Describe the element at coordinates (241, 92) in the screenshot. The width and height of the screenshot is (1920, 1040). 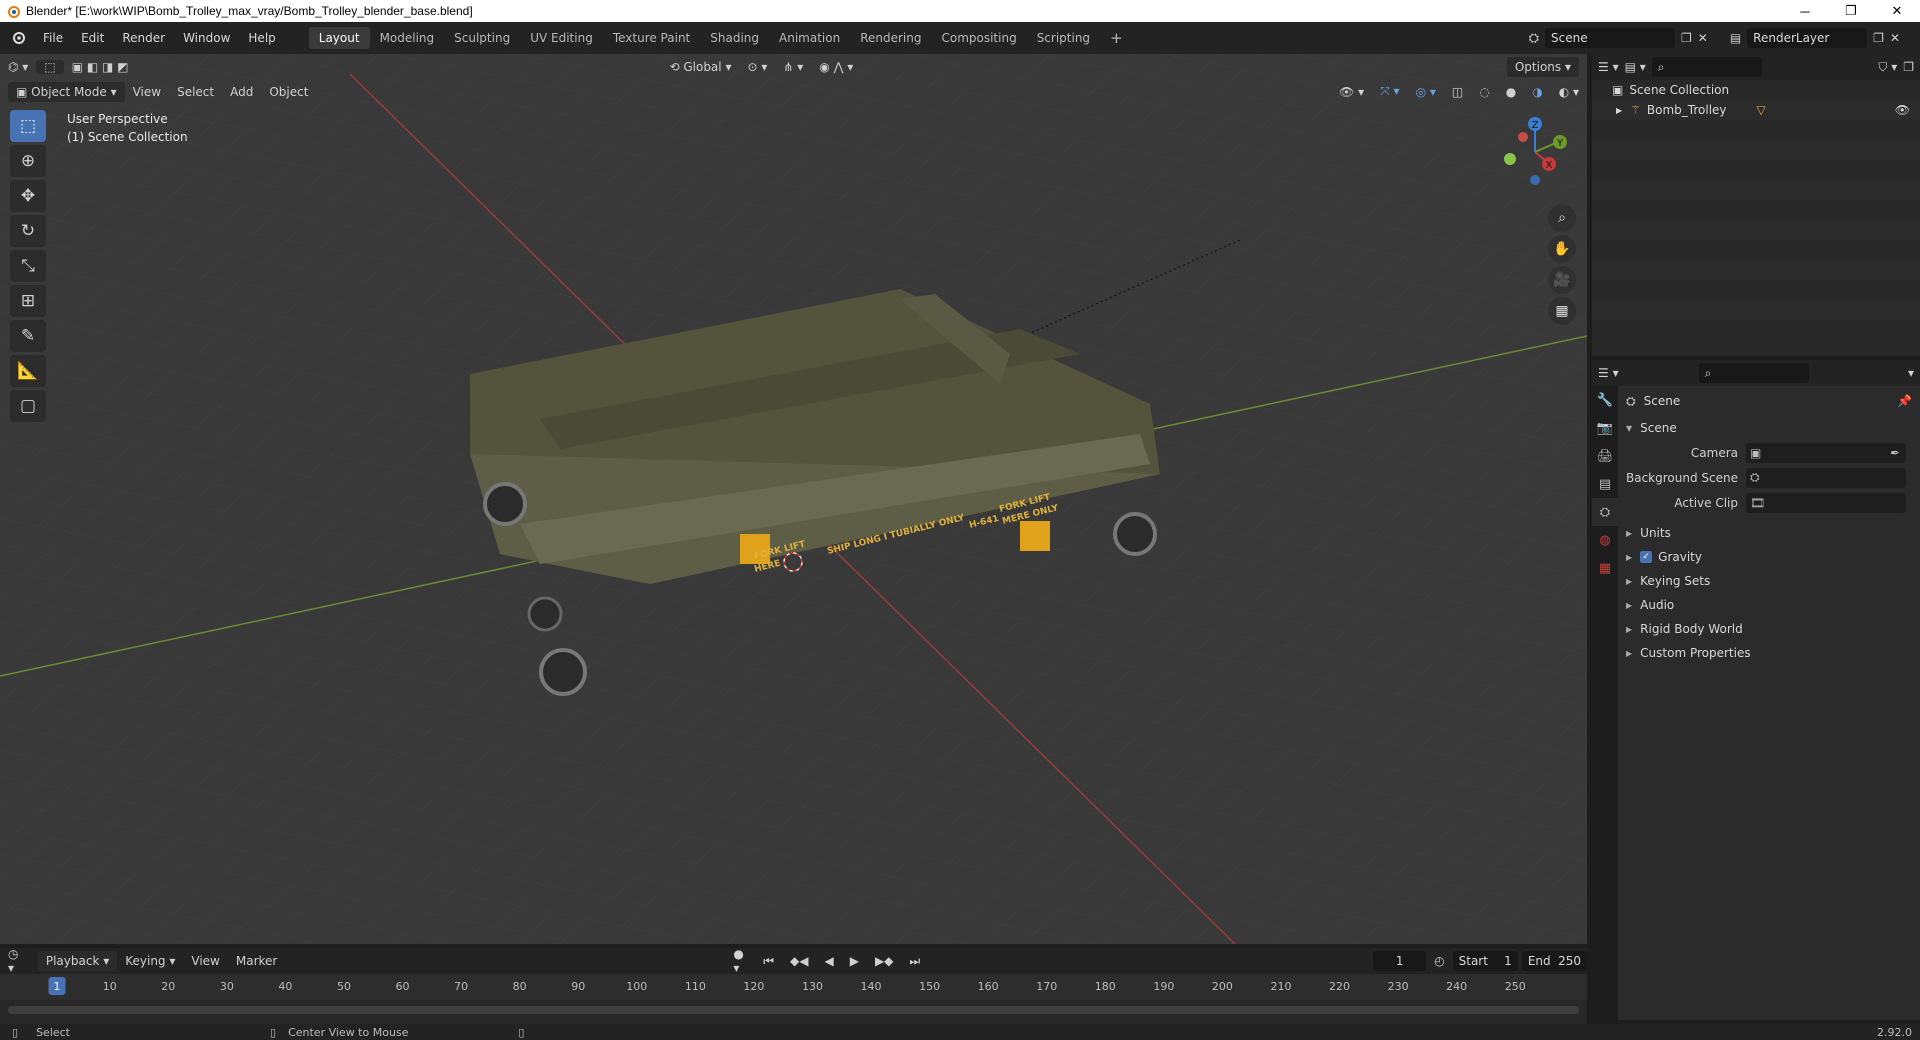
I see `menu-add: Add` at that location.